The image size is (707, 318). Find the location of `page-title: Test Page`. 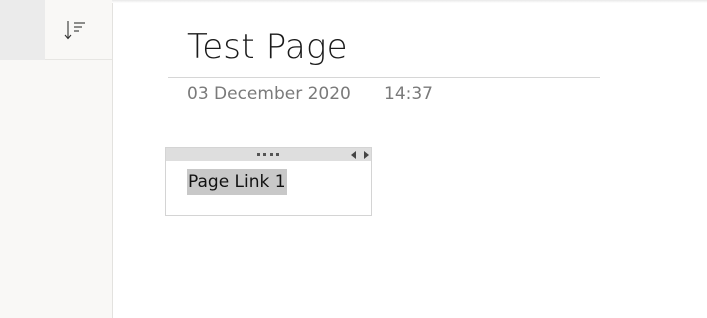

page-title: Test Page is located at coordinates (267, 47).